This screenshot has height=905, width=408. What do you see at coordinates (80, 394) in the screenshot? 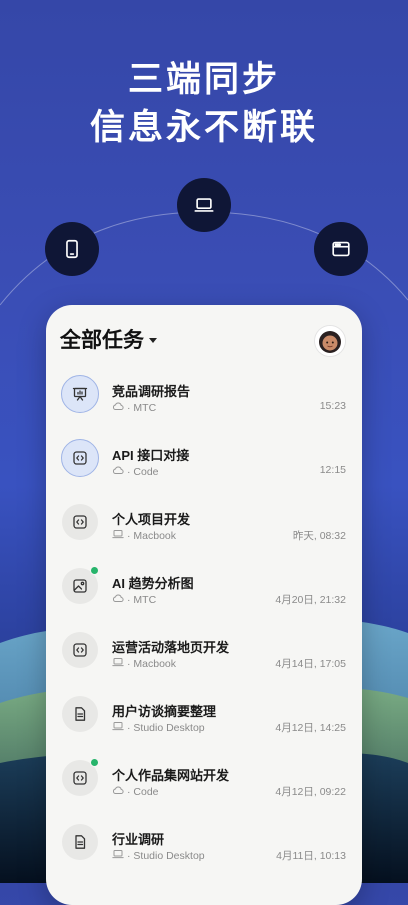
I see `presentation-chart-icon` at bounding box center [80, 394].